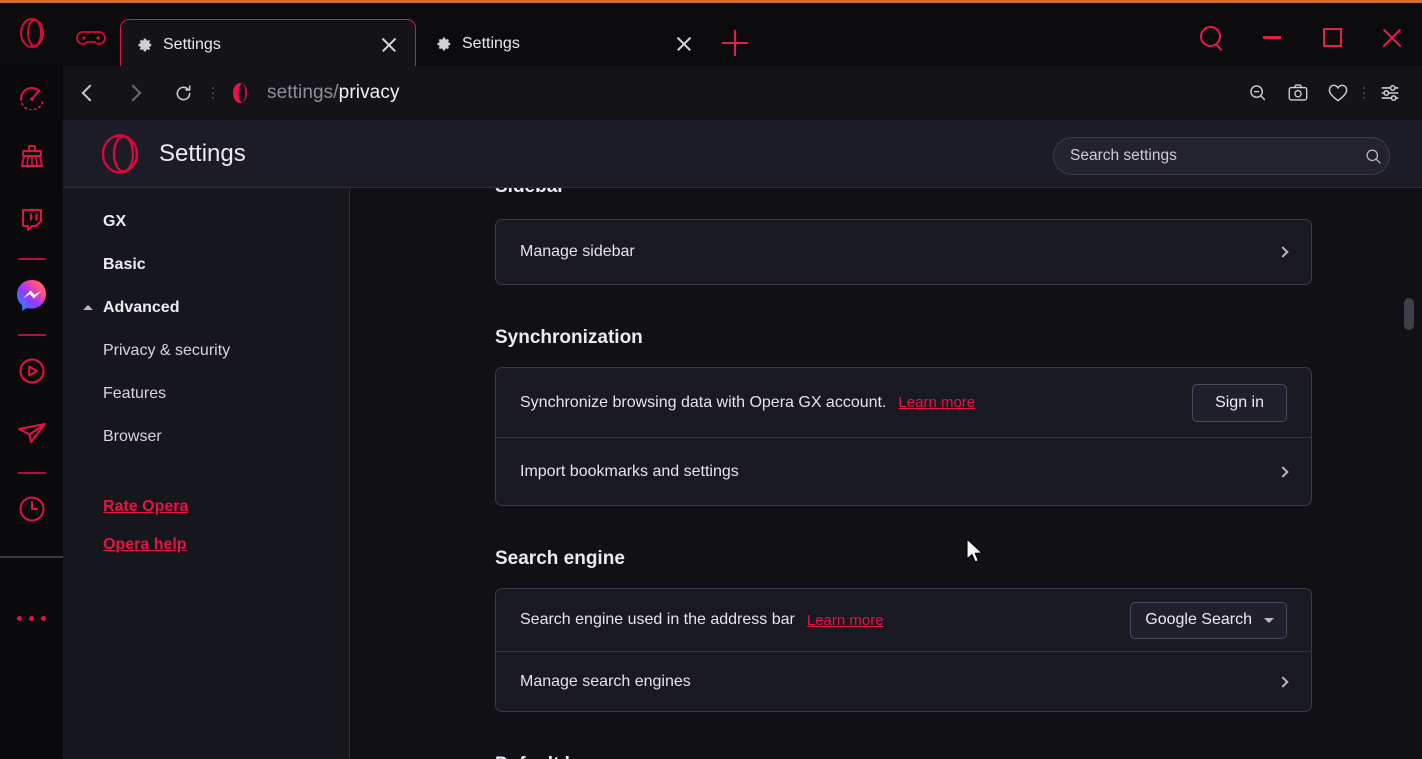 The width and height of the screenshot is (1422, 759). Describe the element at coordinates (206, 307) in the screenshot. I see `sidebar-item-advanced: Advanced` at that location.